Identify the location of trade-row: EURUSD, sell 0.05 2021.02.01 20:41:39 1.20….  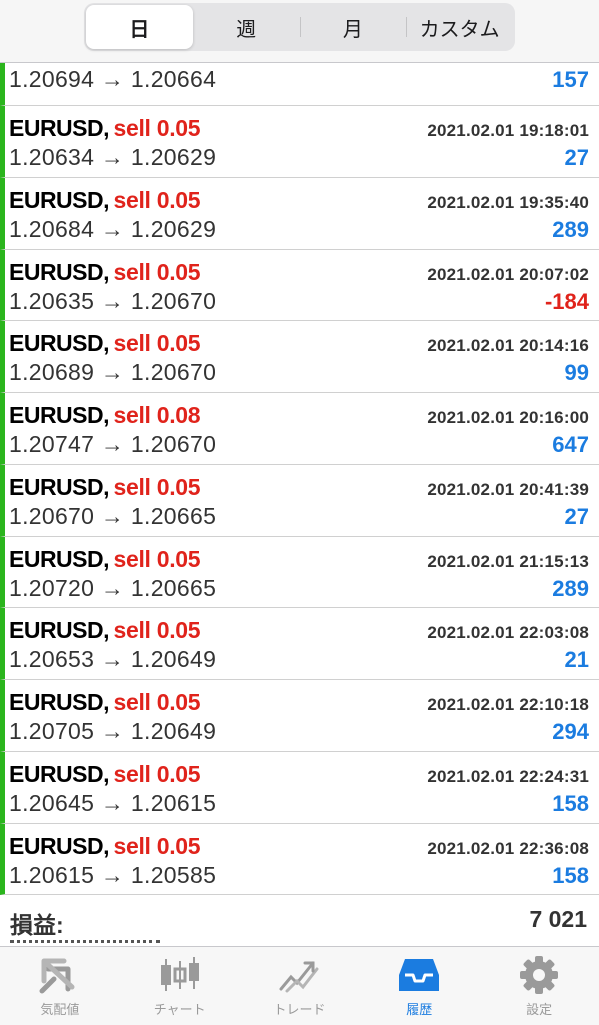
(299, 500).